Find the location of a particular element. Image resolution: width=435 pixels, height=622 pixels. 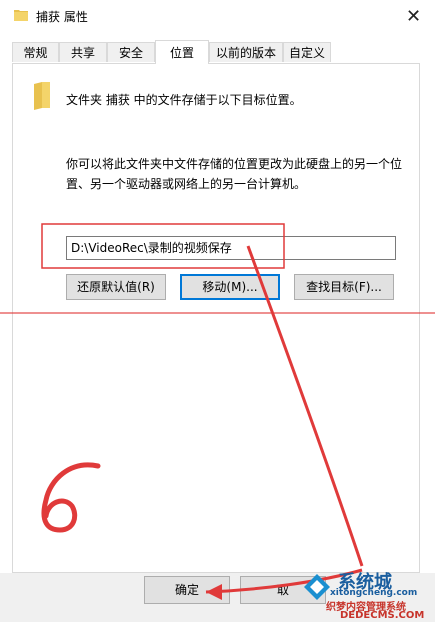

tab-location: 位置 is located at coordinates (182, 52).